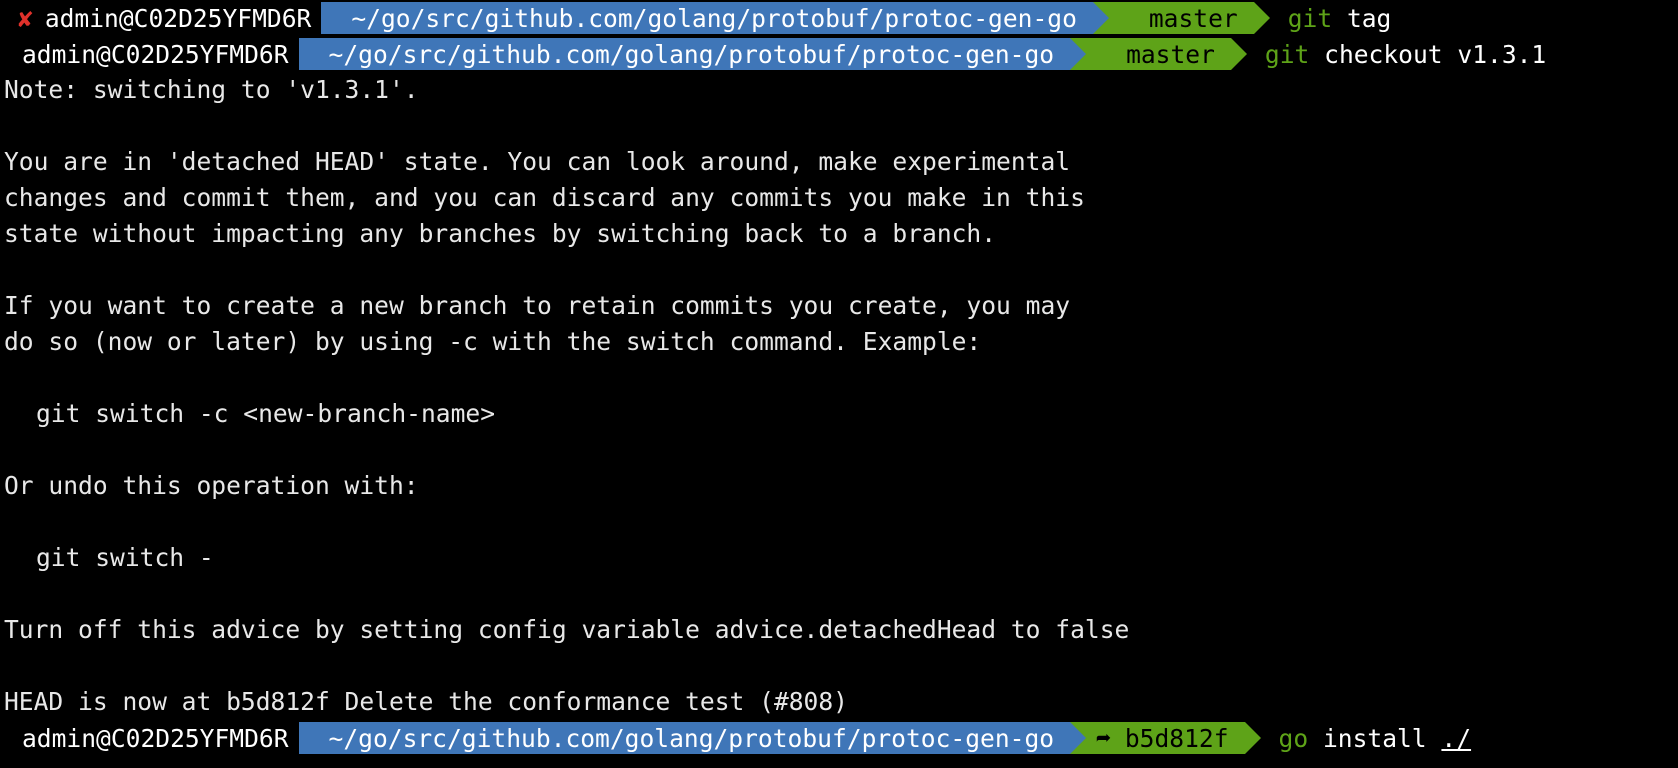 Image resolution: width=1678 pixels, height=768 pixels. Describe the element at coordinates (125, 557) in the screenshot. I see `output-line: git switch -` at that location.